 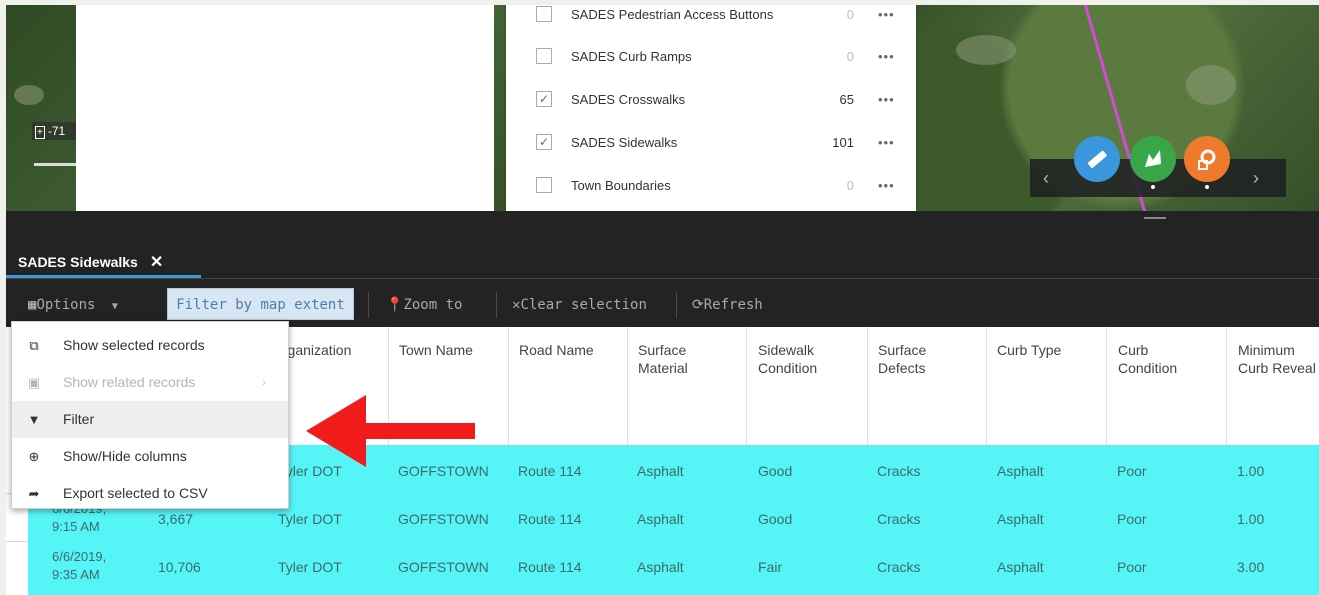 I want to click on column-header-surface-material: Surface Material, so click(x=673, y=359).